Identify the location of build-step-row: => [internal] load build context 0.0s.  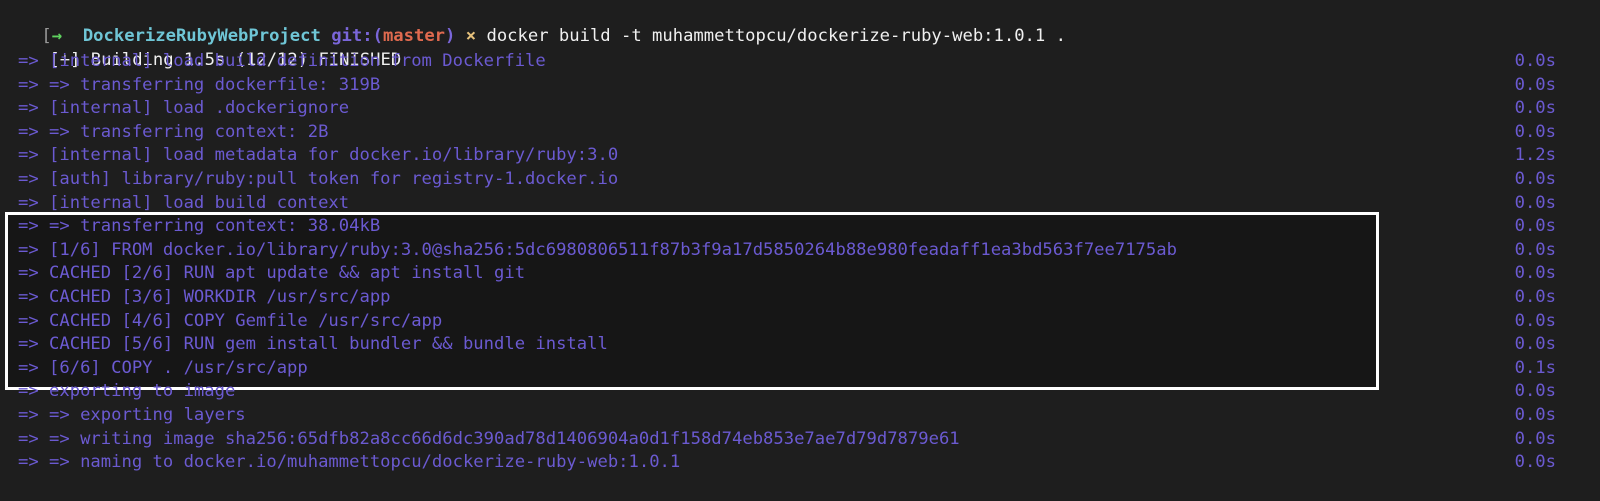
(800, 204).